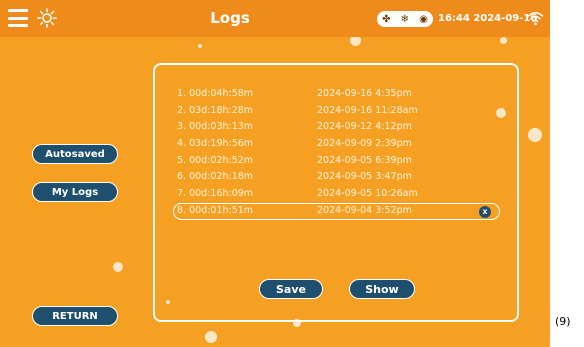 The image size is (584, 347). What do you see at coordinates (215, 210) in the screenshot?
I see `log-duration: 8. 00d:01h:51m` at bounding box center [215, 210].